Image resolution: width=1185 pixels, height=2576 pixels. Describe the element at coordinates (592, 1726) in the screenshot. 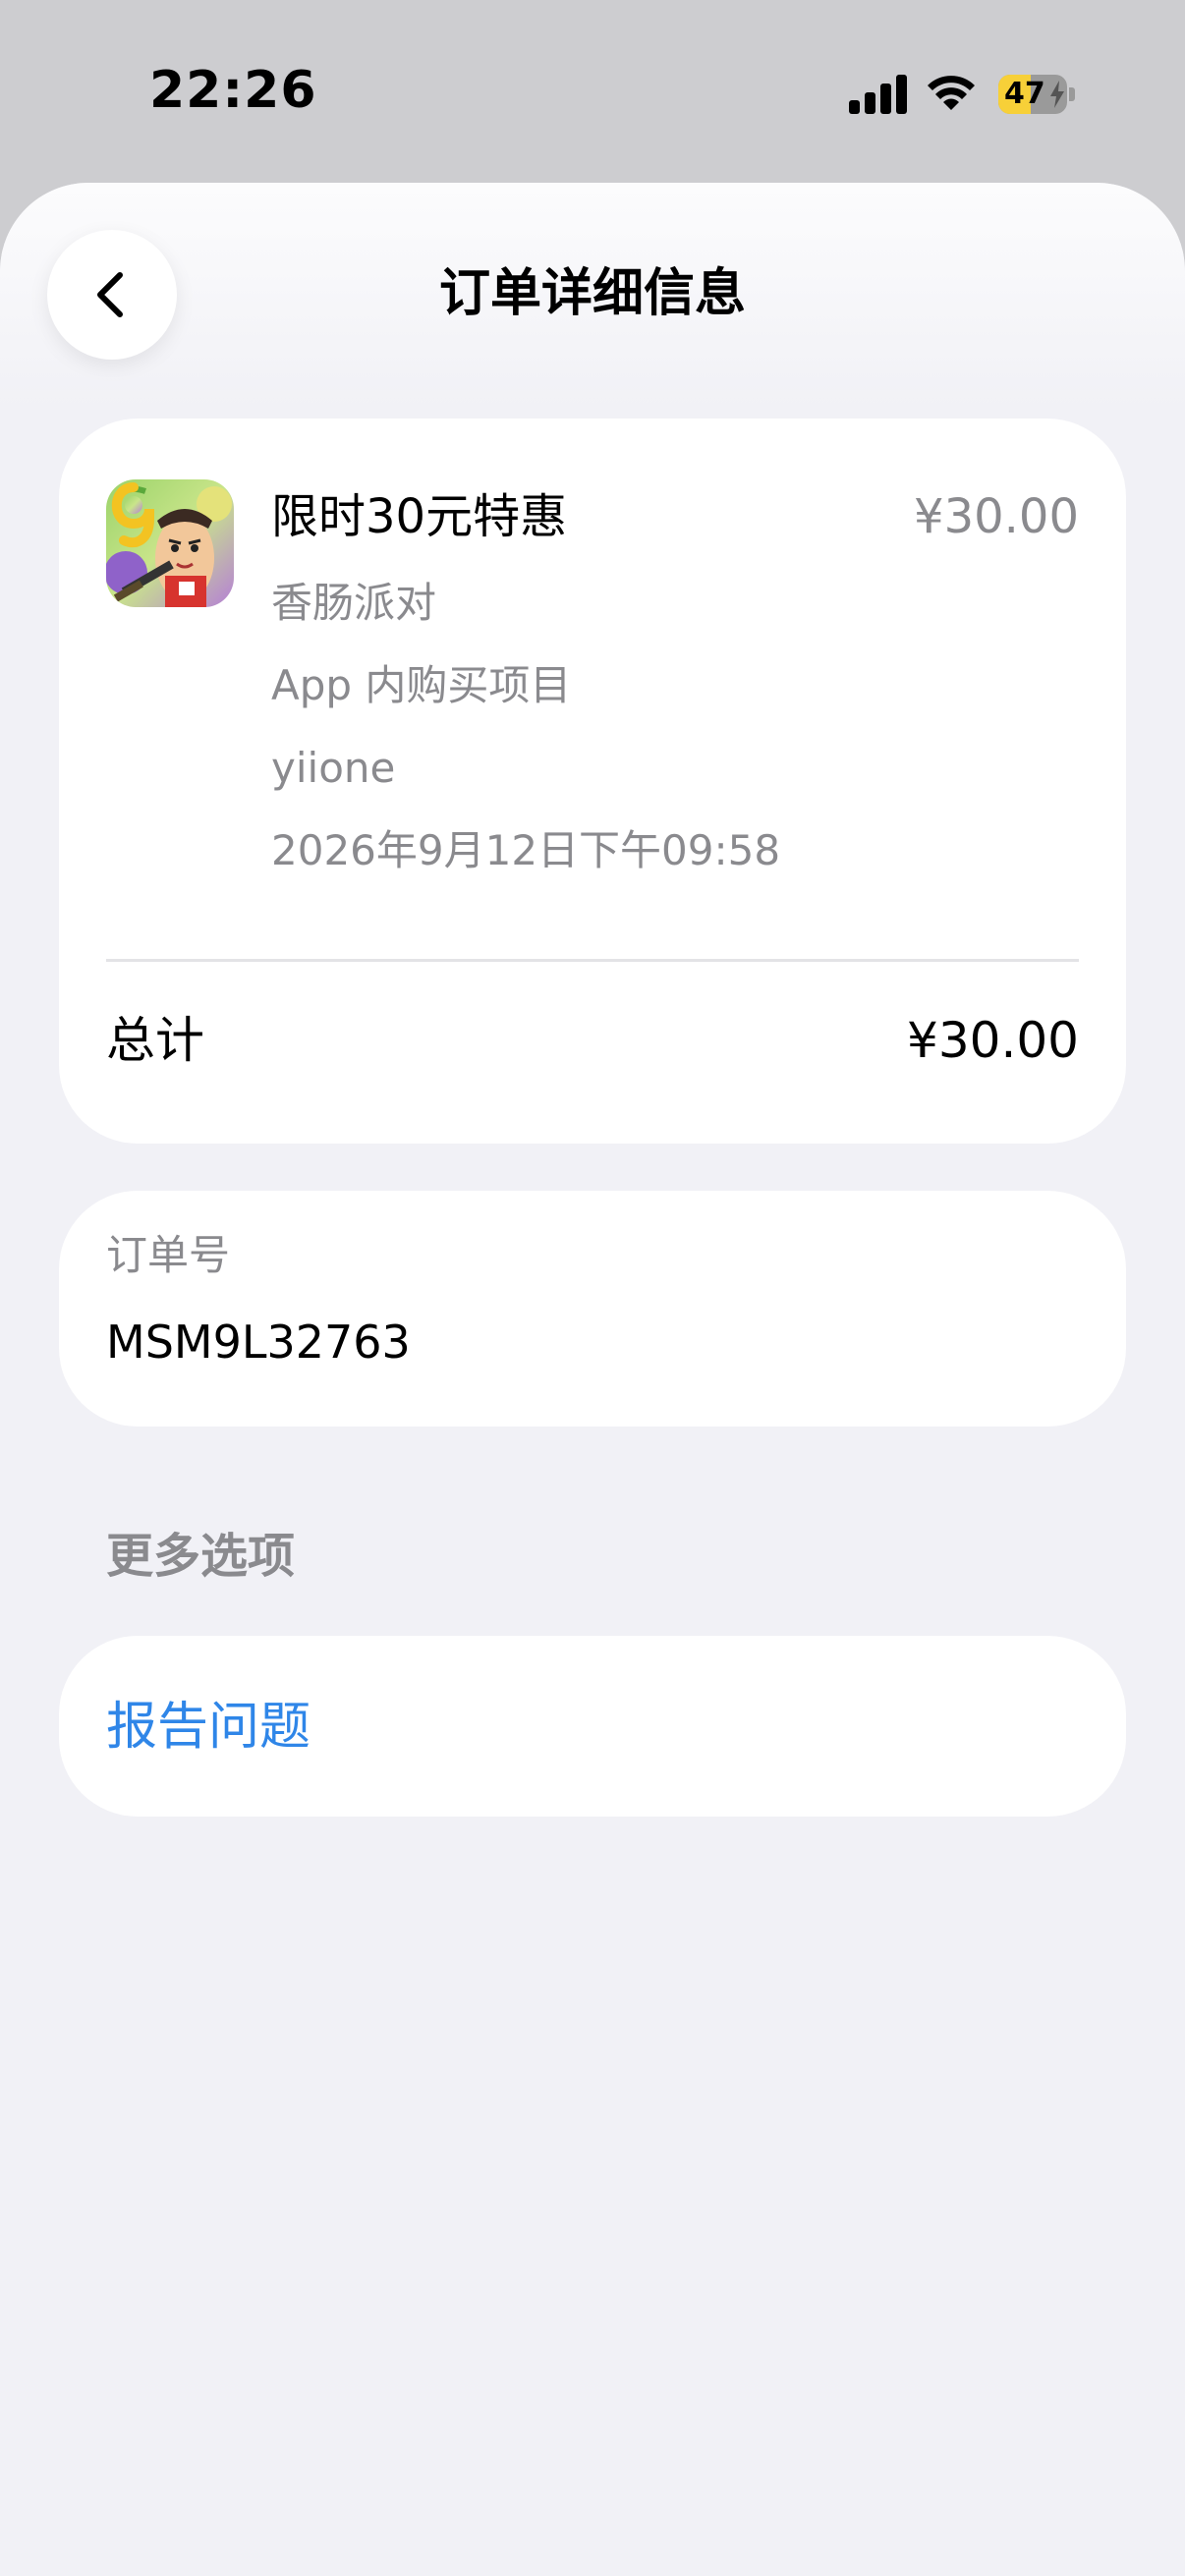

I see `report-problem-button: 报告问题` at that location.